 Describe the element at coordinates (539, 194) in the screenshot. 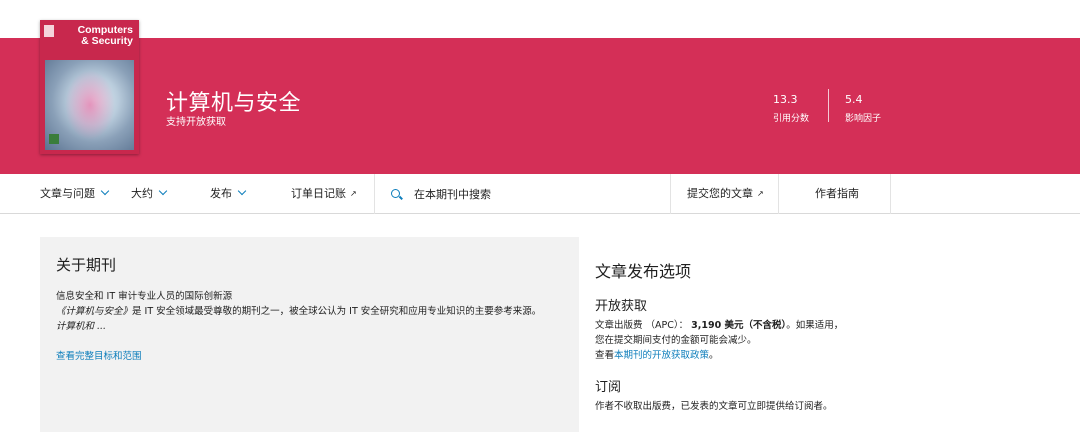

I see `journal-search-input` at that location.